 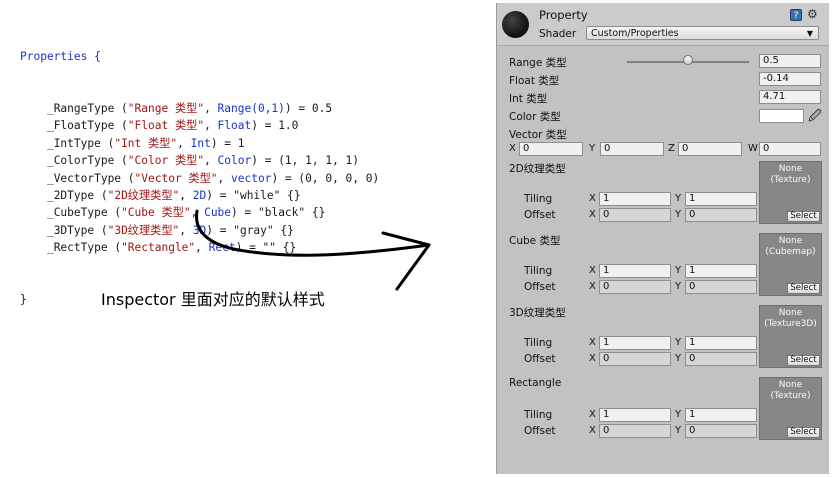 I want to click on shader-label: Shader, so click(x=558, y=34).